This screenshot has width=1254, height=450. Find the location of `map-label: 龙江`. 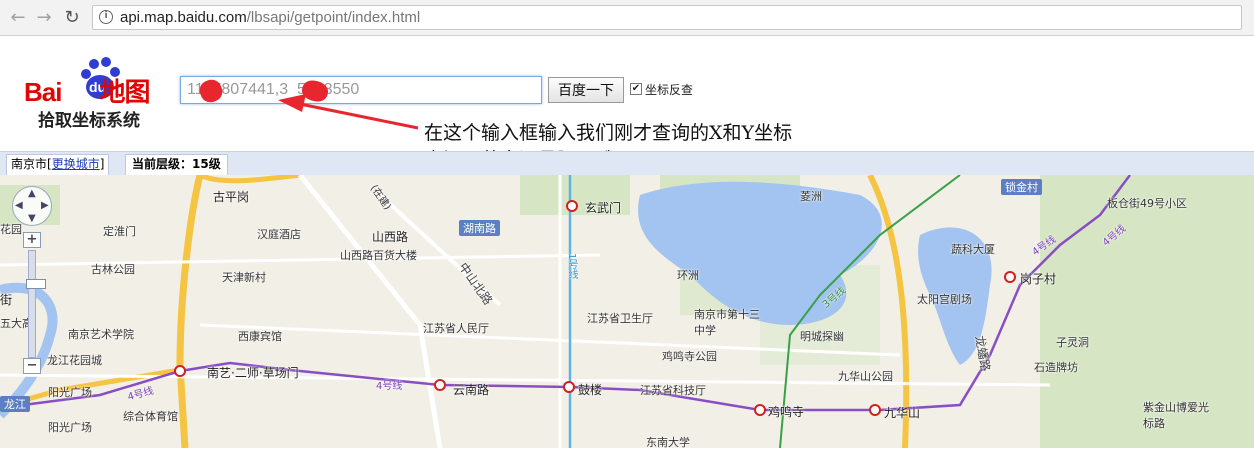

map-label: 龙江 is located at coordinates (15, 404).